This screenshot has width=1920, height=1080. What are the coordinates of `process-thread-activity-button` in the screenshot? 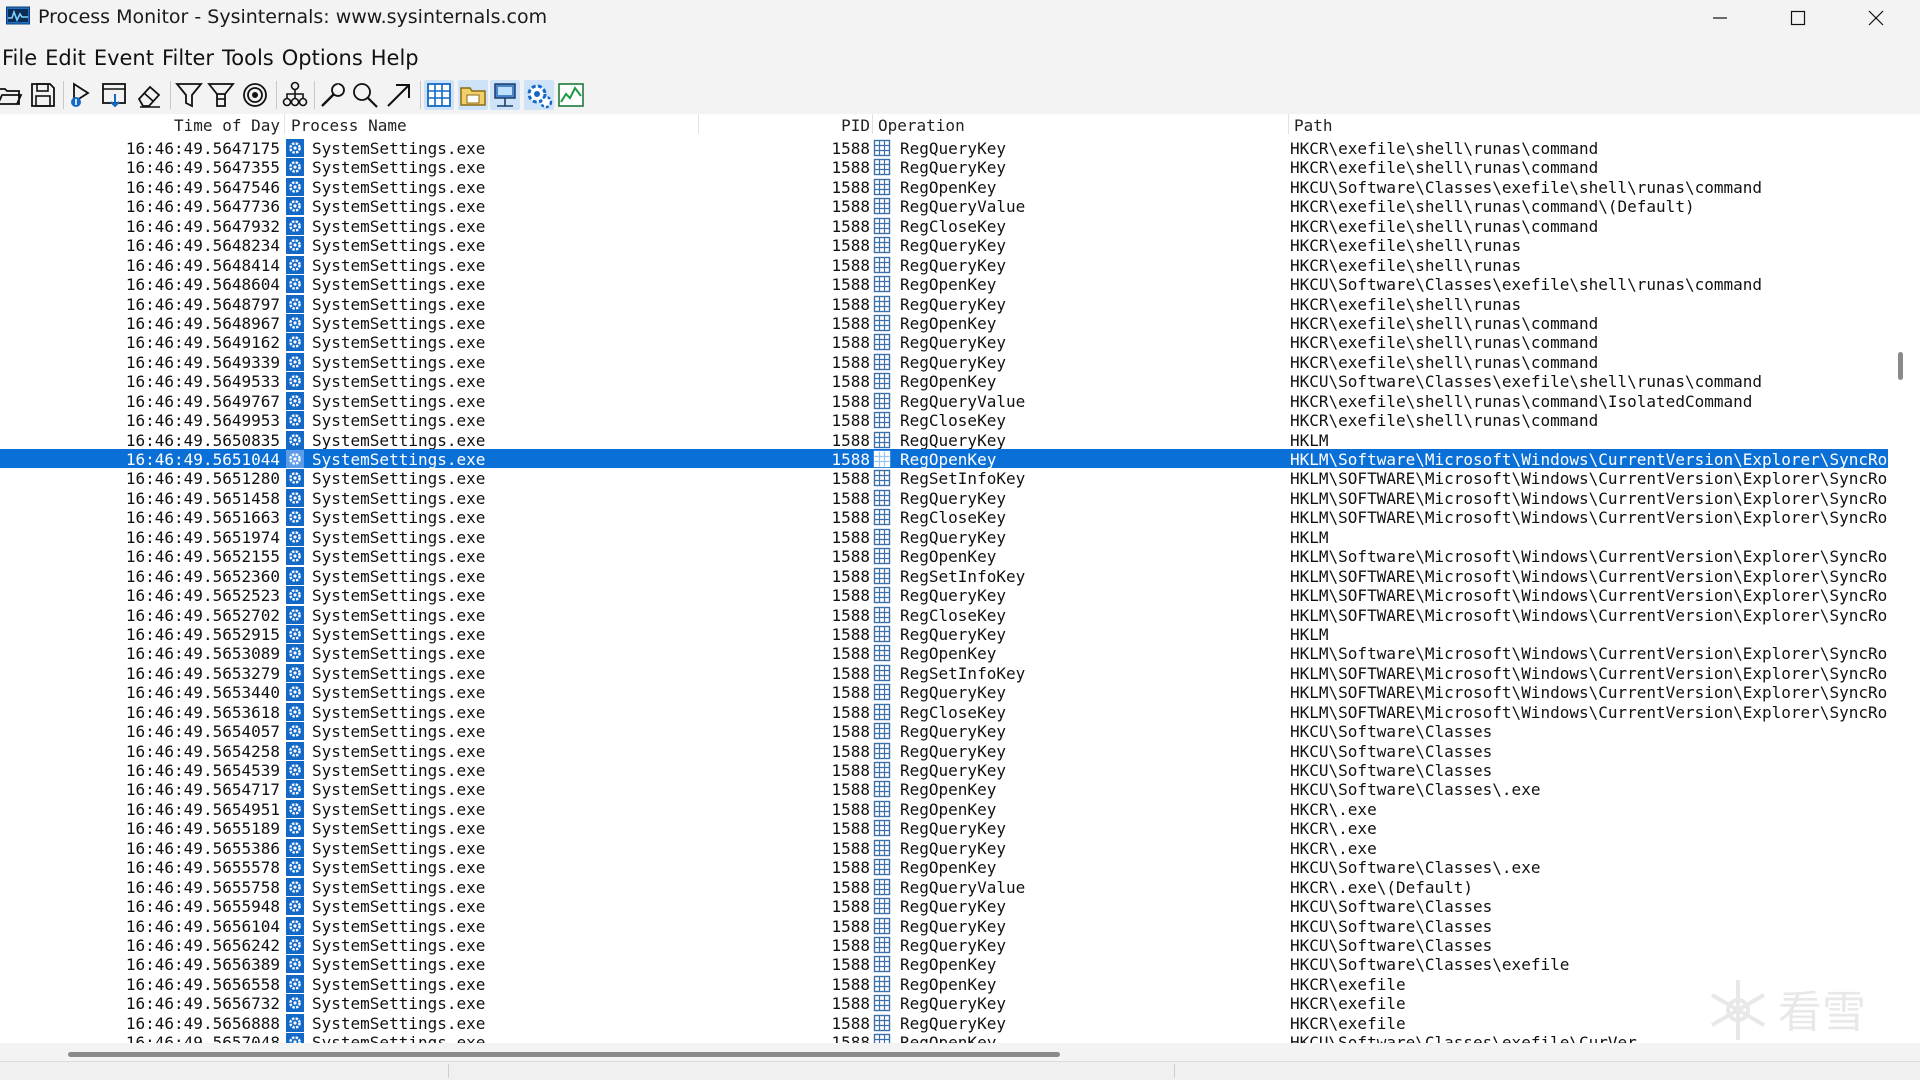 It's located at (539, 95).